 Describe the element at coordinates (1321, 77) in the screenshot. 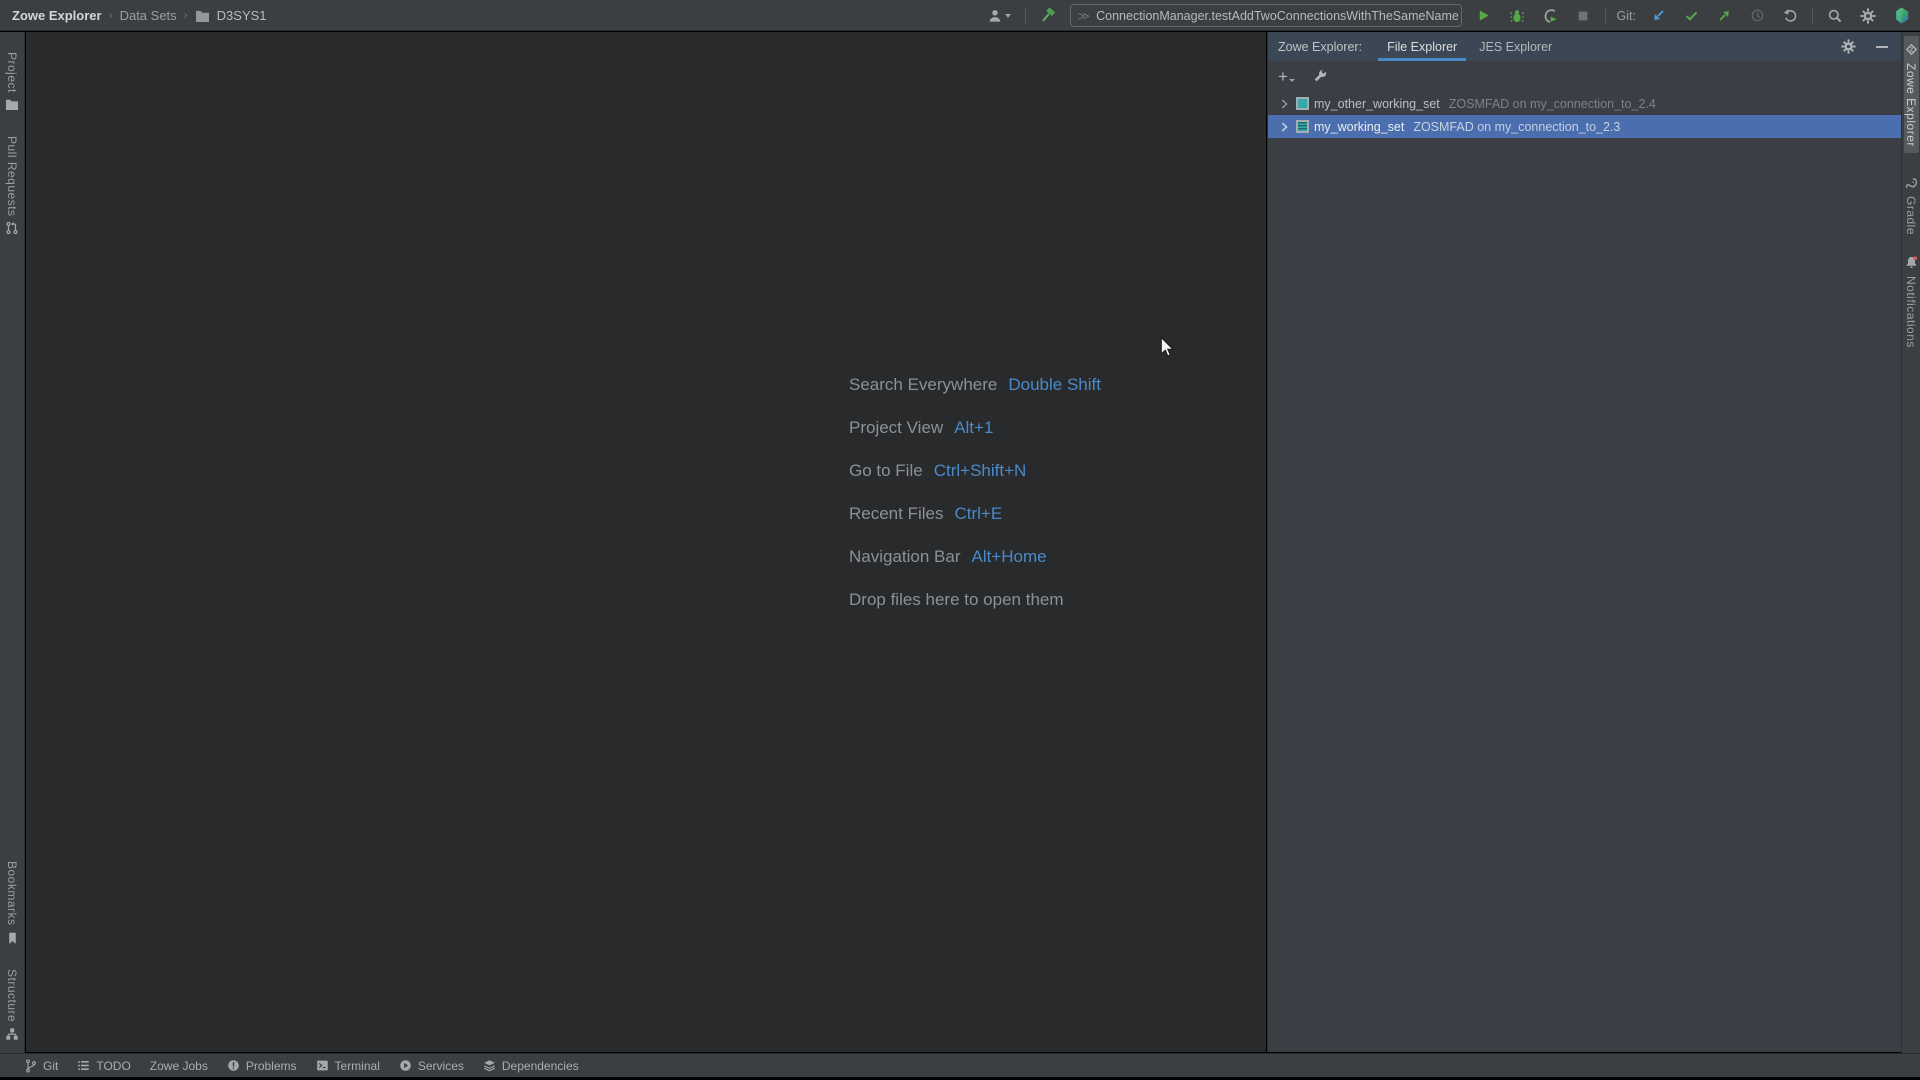

I see `settings-wrench-icon` at that location.